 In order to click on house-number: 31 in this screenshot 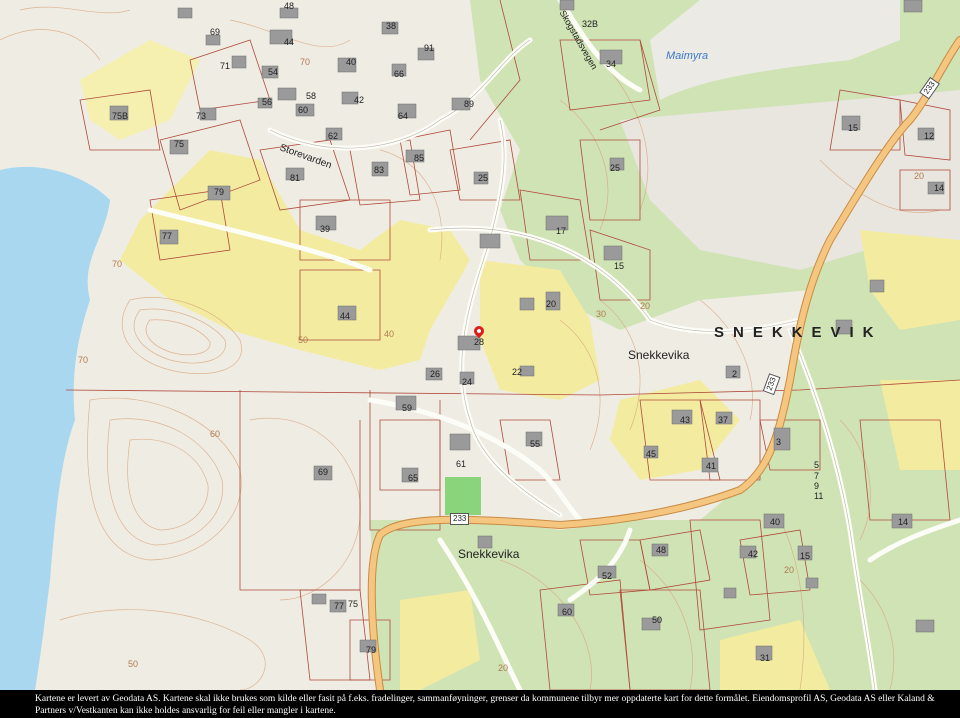, I will do `click(765, 658)`.